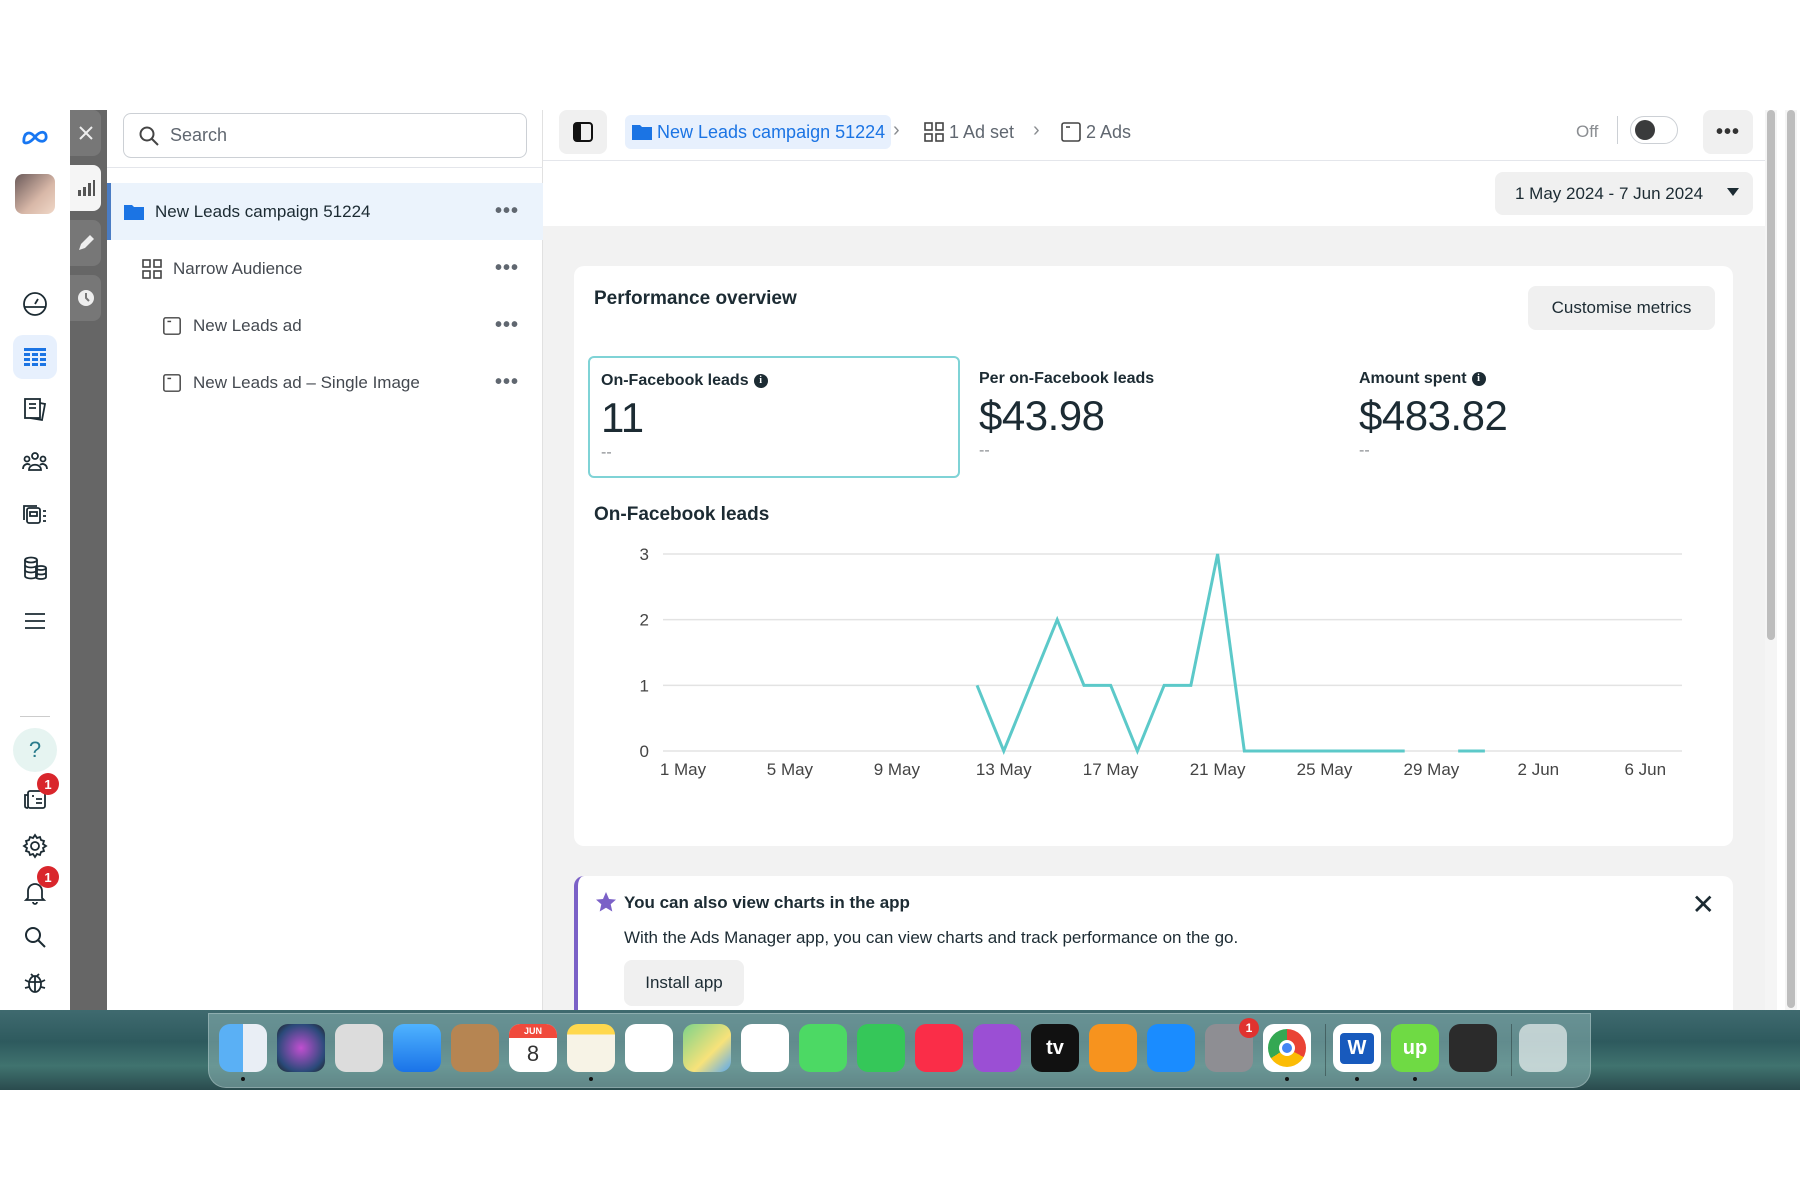  Describe the element at coordinates (36, 797) in the screenshot. I see `news-icon: 1` at that location.